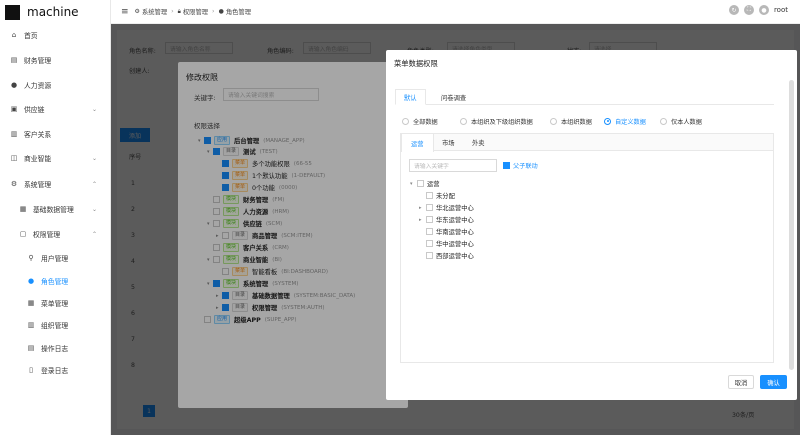 The width and height of the screenshot is (800, 435). I want to click on tree-node-label: 华北运营中心, so click(455, 208).